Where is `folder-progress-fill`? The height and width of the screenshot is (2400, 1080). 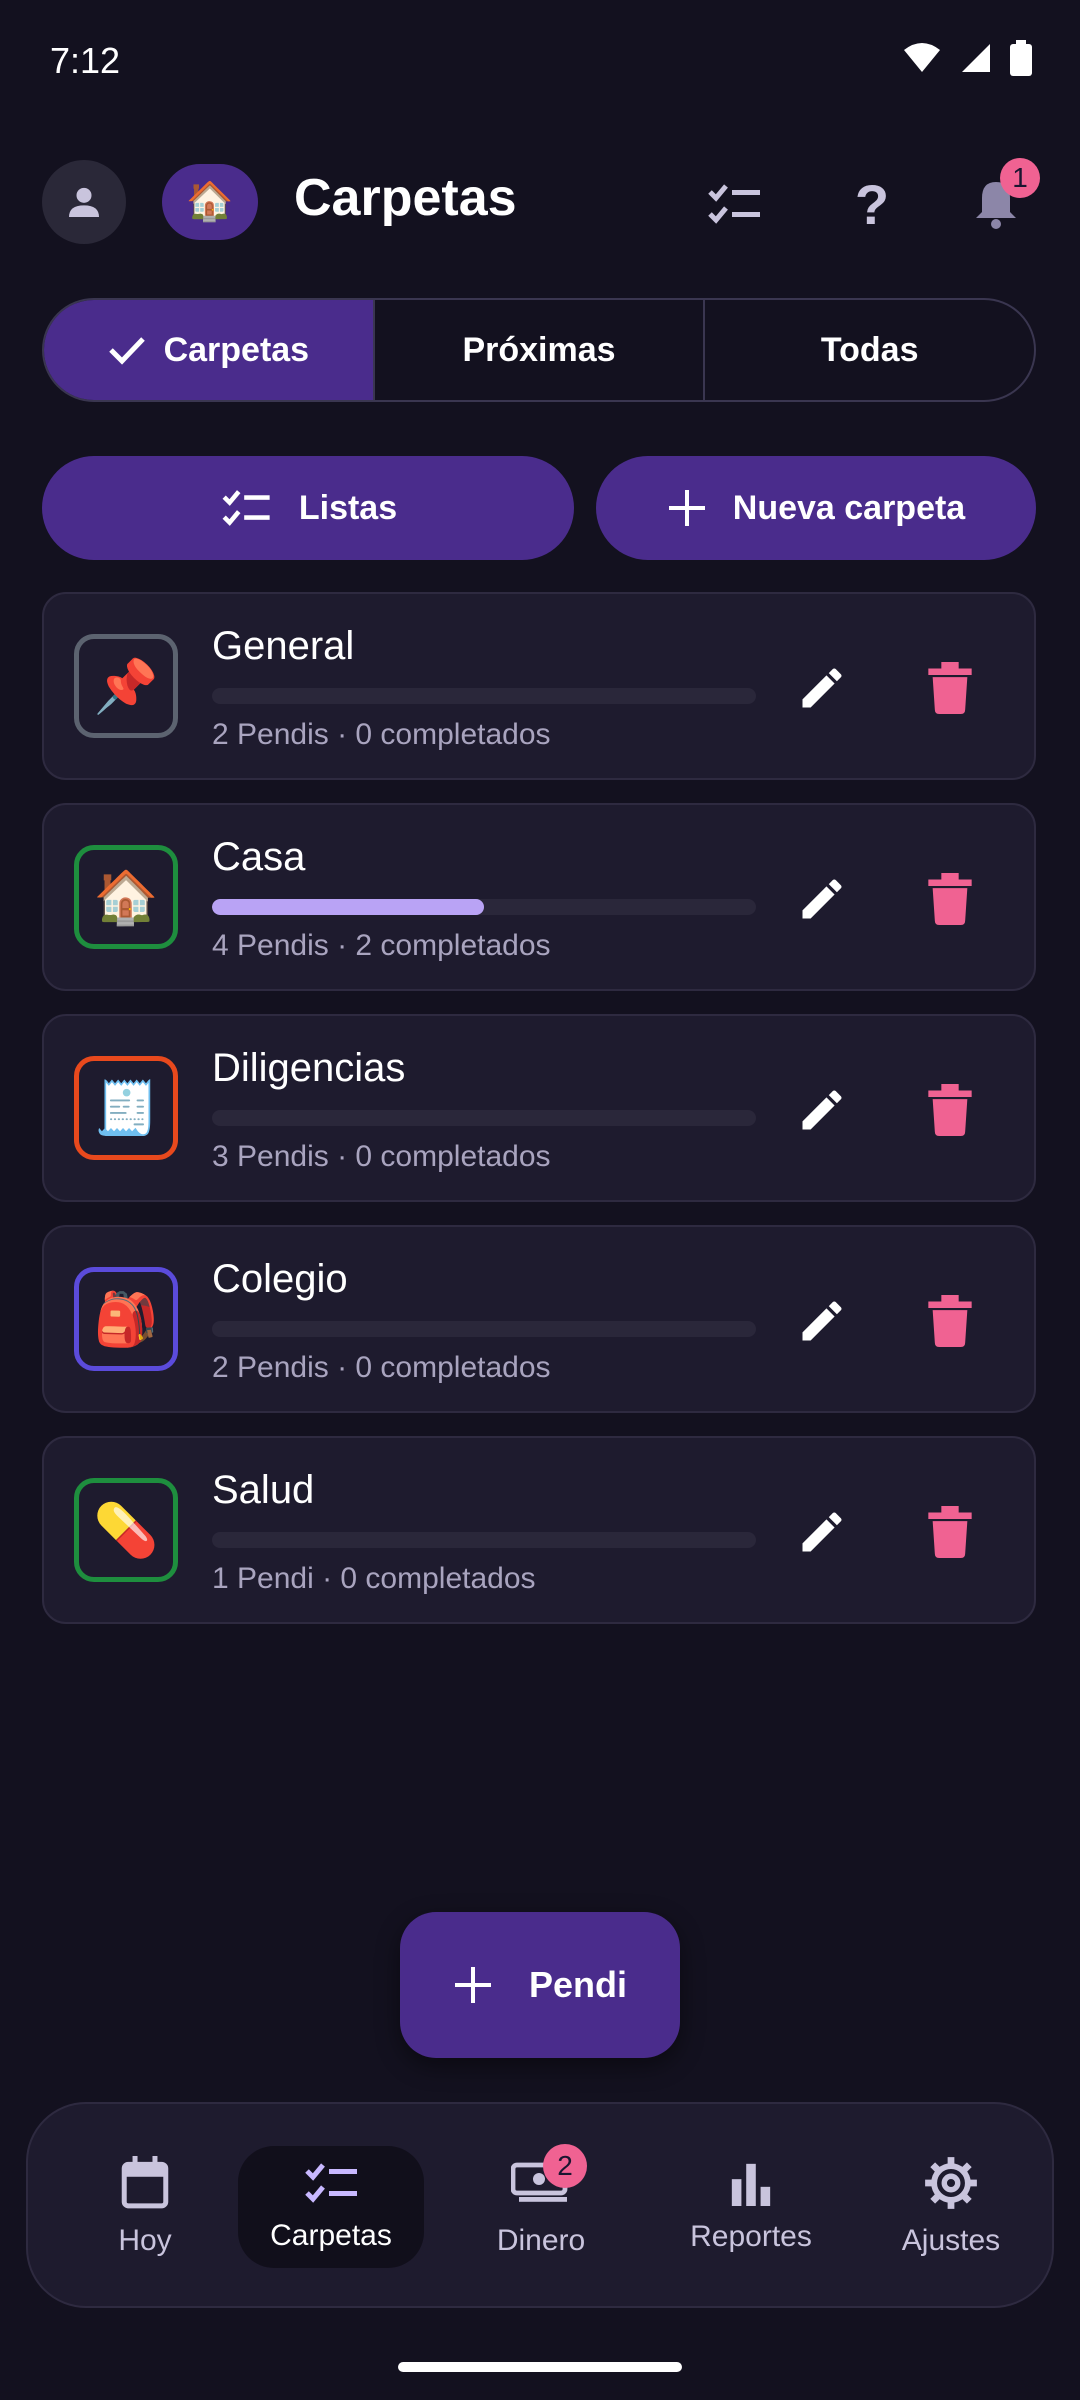
folder-progress-fill is located at coordinates (348, 907).